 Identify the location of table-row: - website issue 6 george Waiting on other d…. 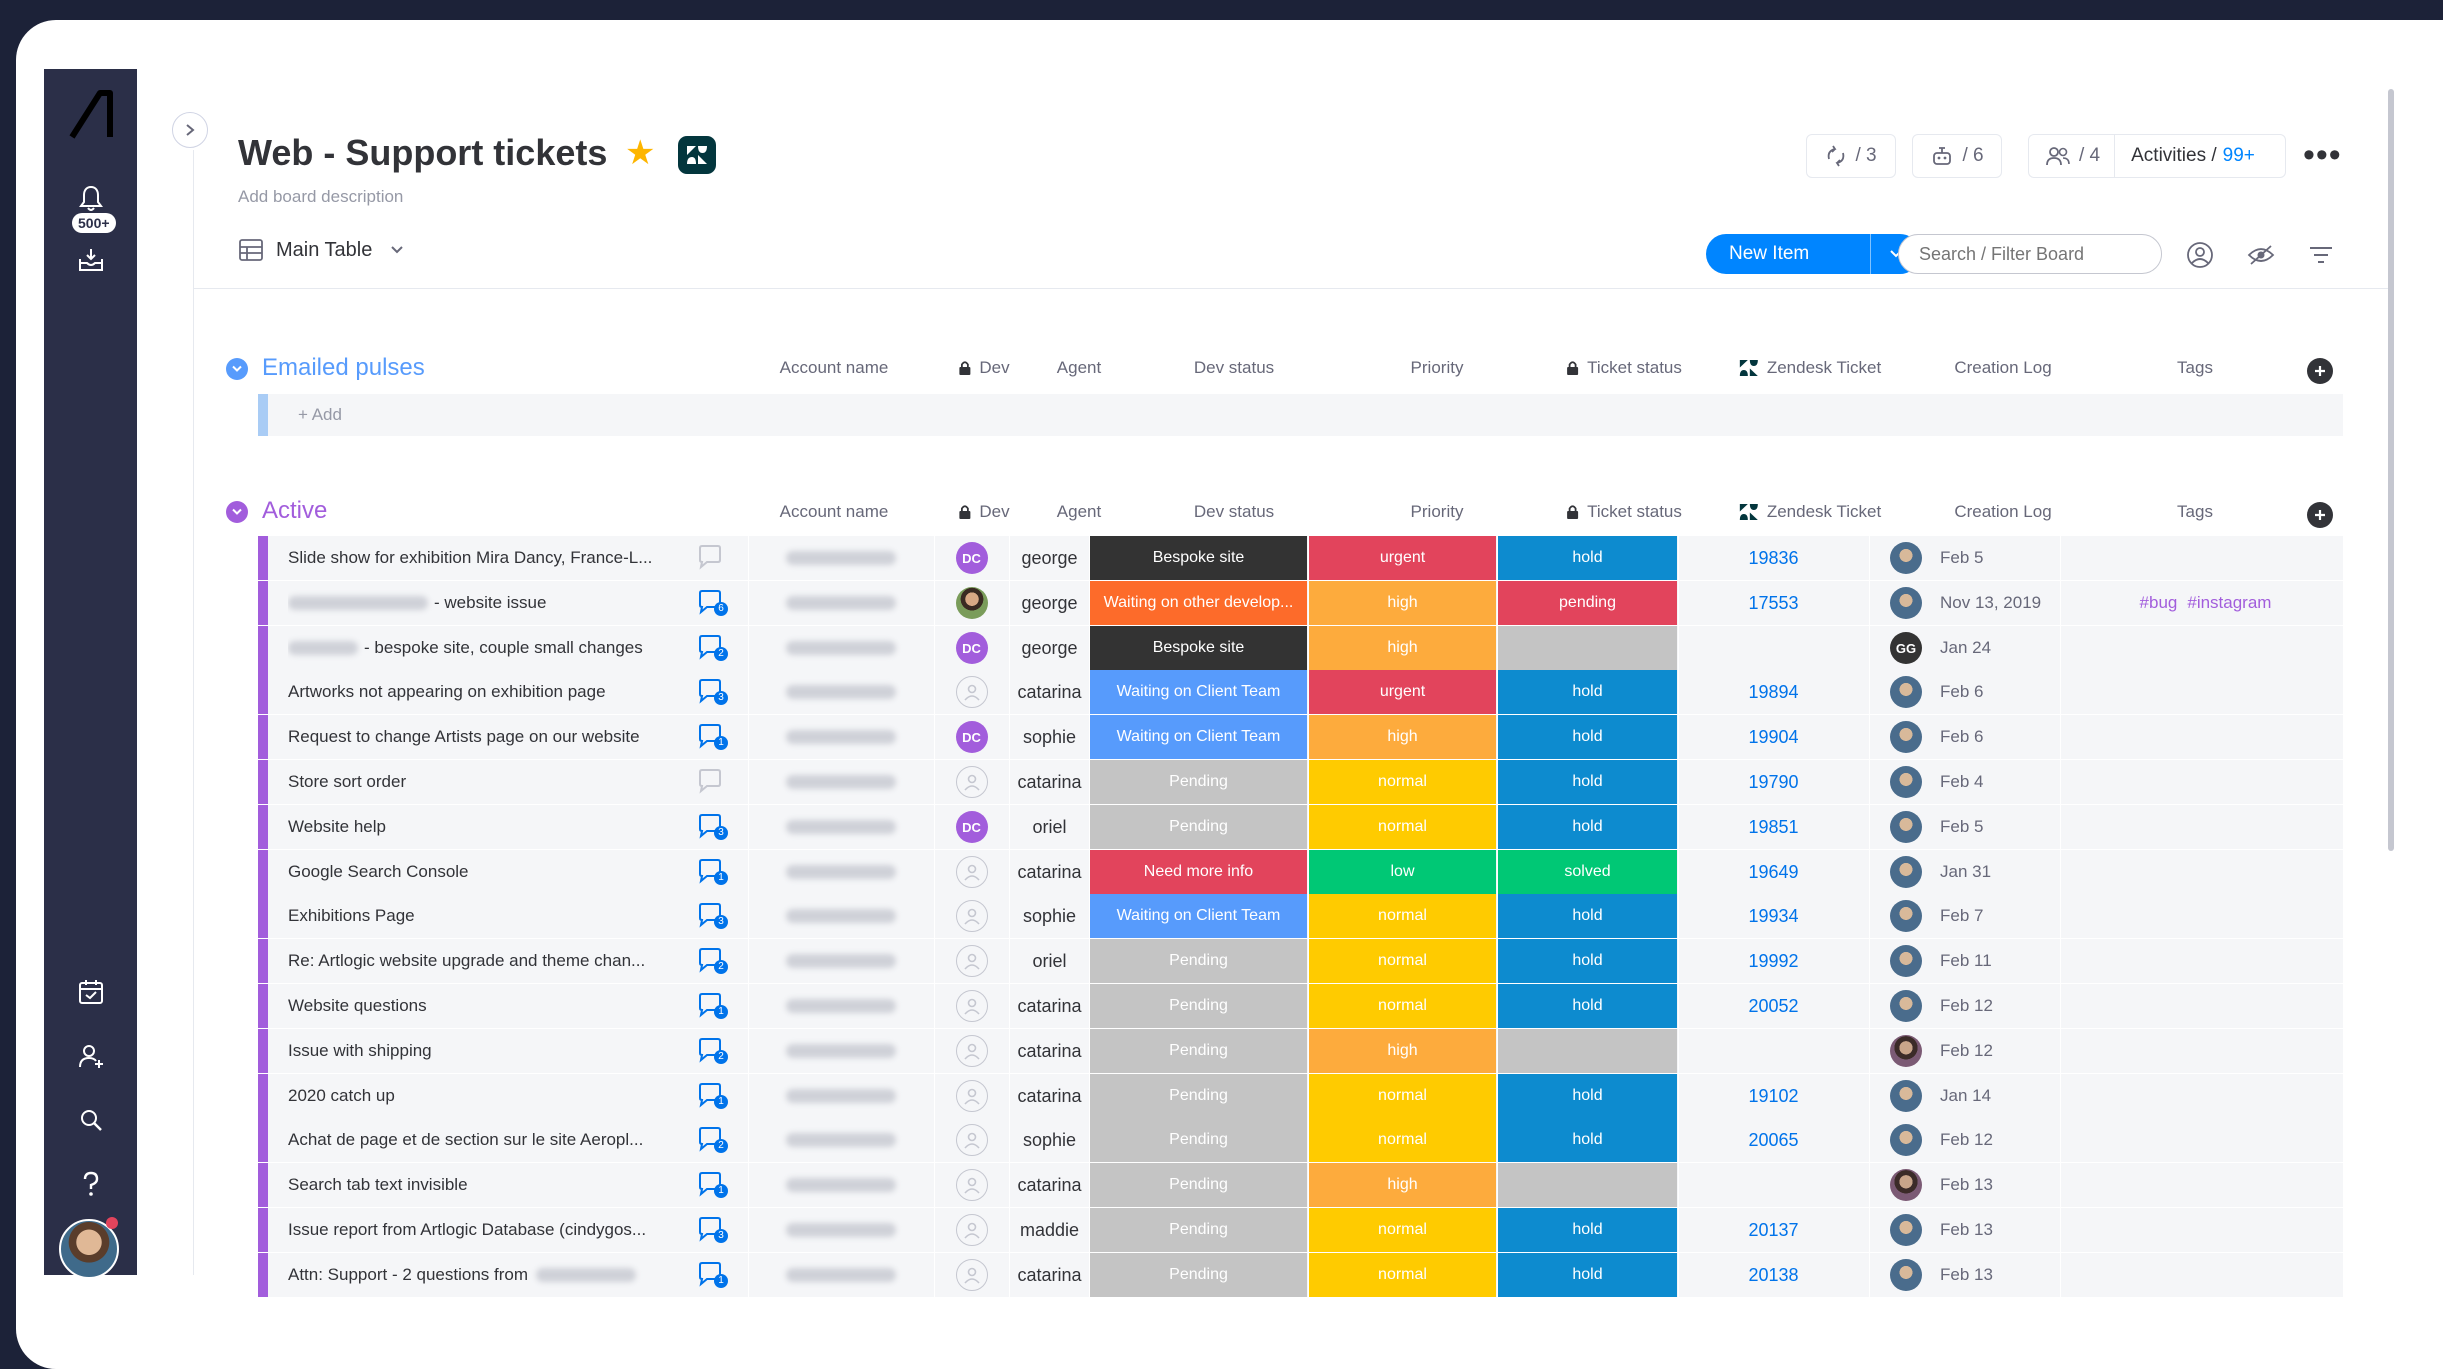
(1300, 603).